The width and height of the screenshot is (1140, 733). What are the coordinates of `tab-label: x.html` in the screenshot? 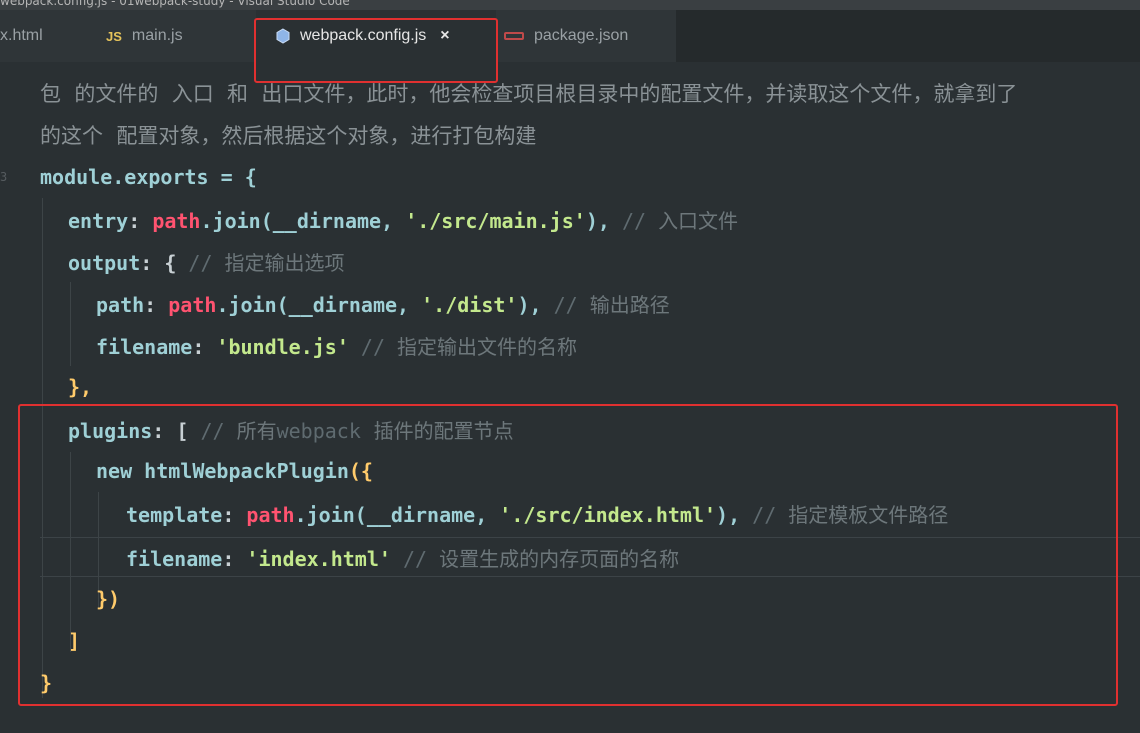 It's located at (21, 35).